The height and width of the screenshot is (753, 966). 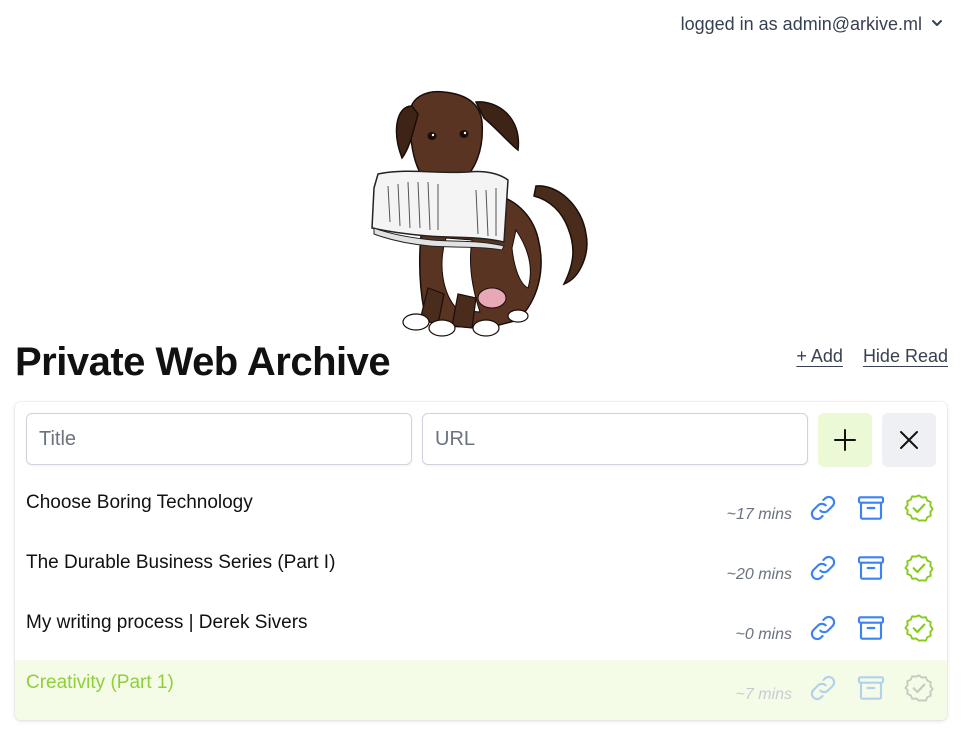 I want to click on plus-icon, so click(x=845, y=440).